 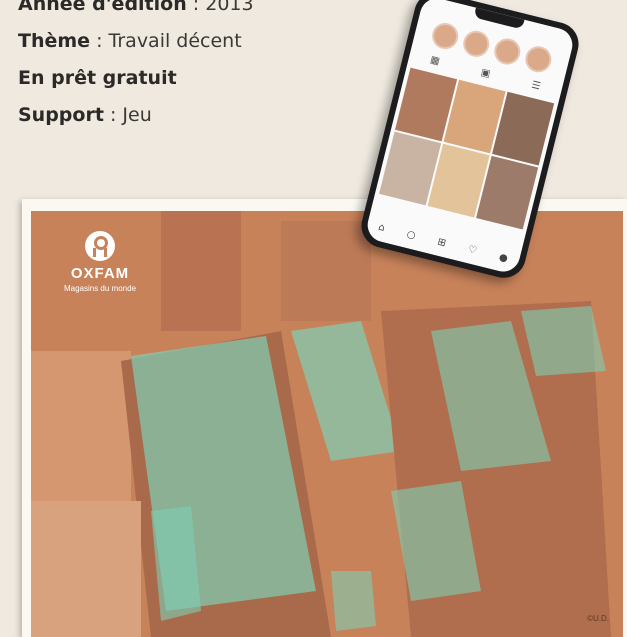 I want to click on artist-signature: ©U.D., so click(x=598, y=618).